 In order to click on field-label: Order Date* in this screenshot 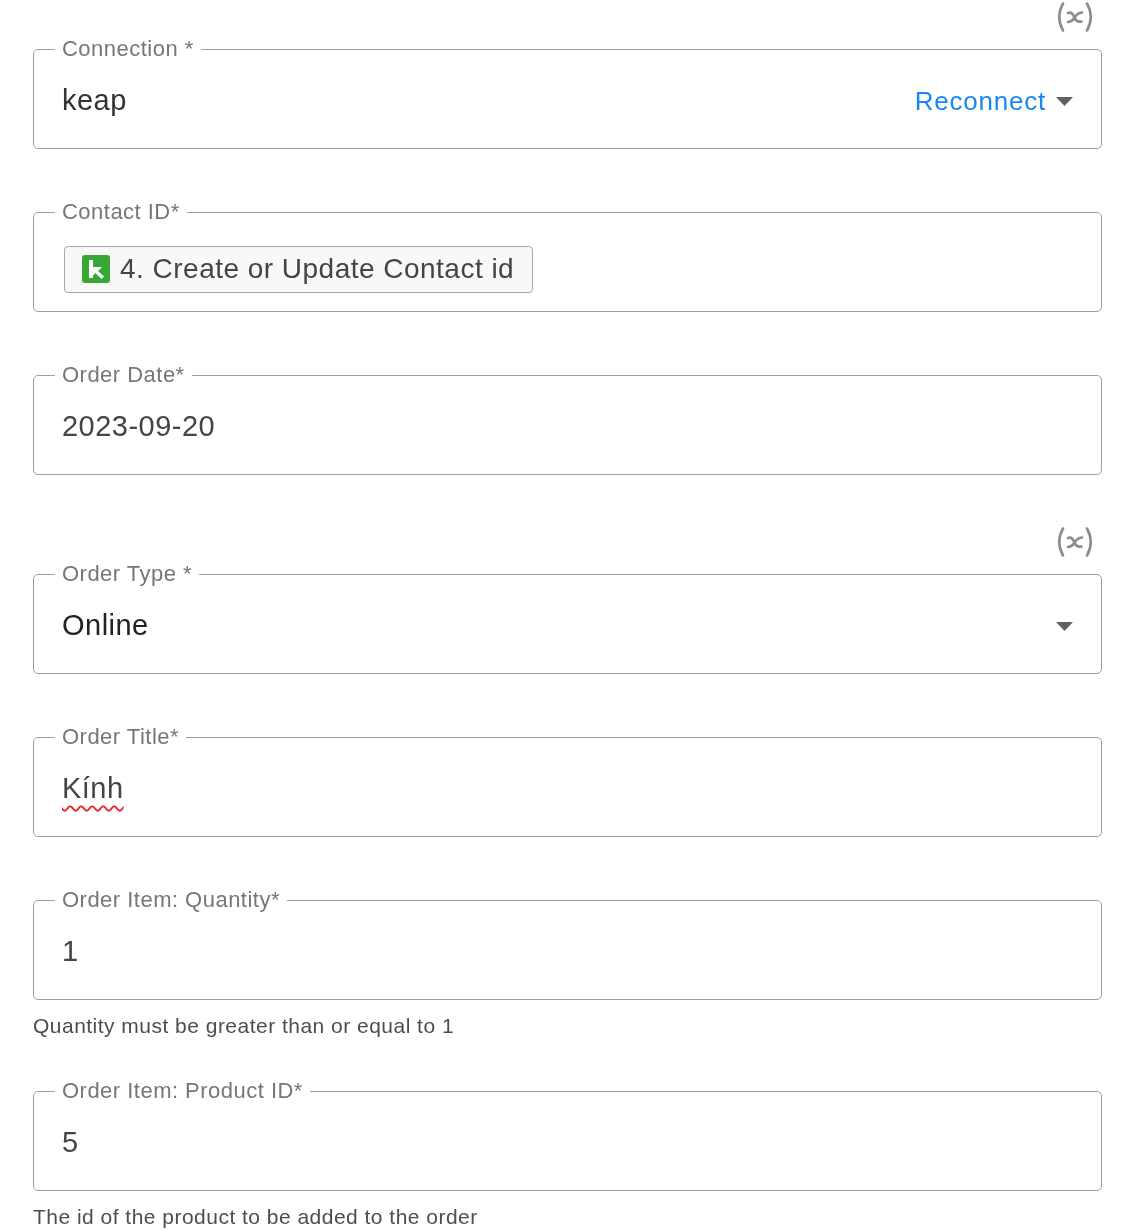, I will do `click(123, 375)`.